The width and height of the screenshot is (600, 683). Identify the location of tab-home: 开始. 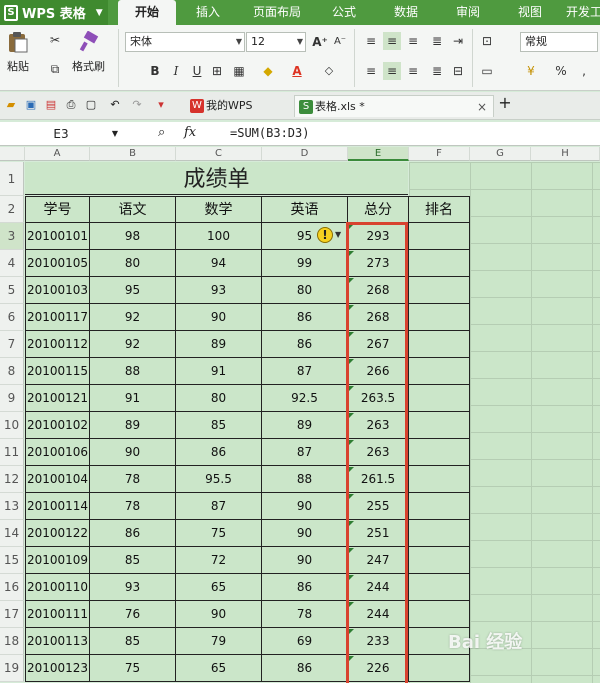
(147, 12).